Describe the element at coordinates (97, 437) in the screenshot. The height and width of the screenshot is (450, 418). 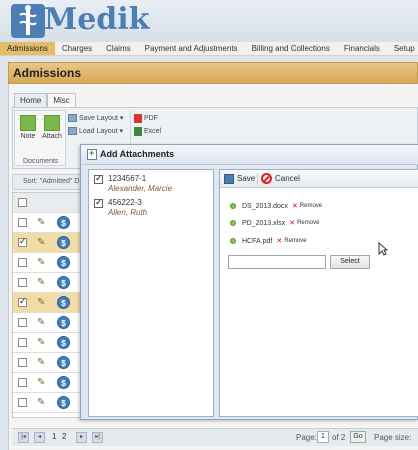
I see `last-page-icon: ▸|` at that location.